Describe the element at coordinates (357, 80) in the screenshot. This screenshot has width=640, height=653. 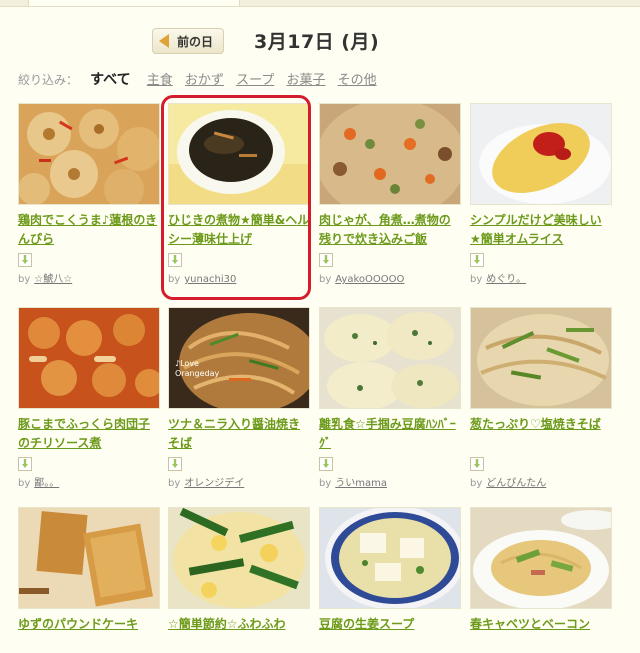
I see `filter-link-other: その他` at that location.